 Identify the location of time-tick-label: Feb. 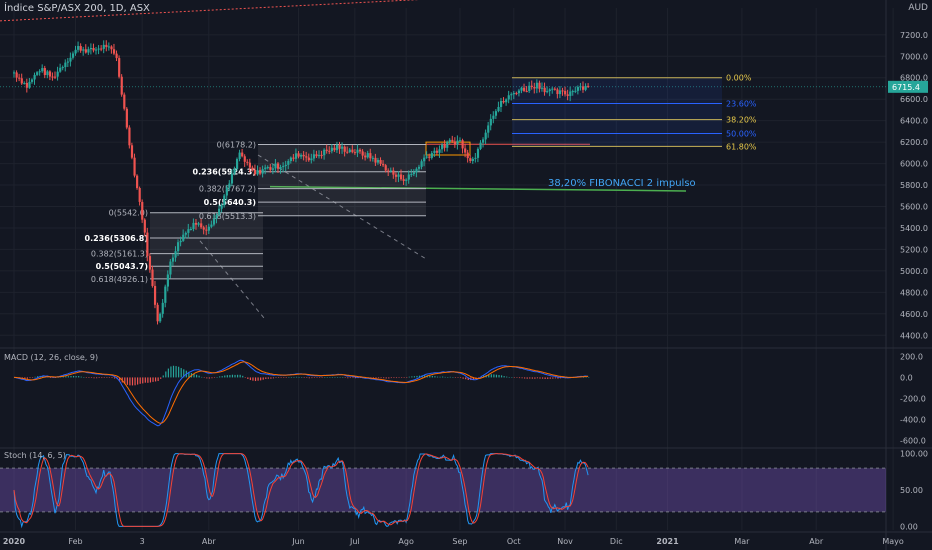
(75, 541).